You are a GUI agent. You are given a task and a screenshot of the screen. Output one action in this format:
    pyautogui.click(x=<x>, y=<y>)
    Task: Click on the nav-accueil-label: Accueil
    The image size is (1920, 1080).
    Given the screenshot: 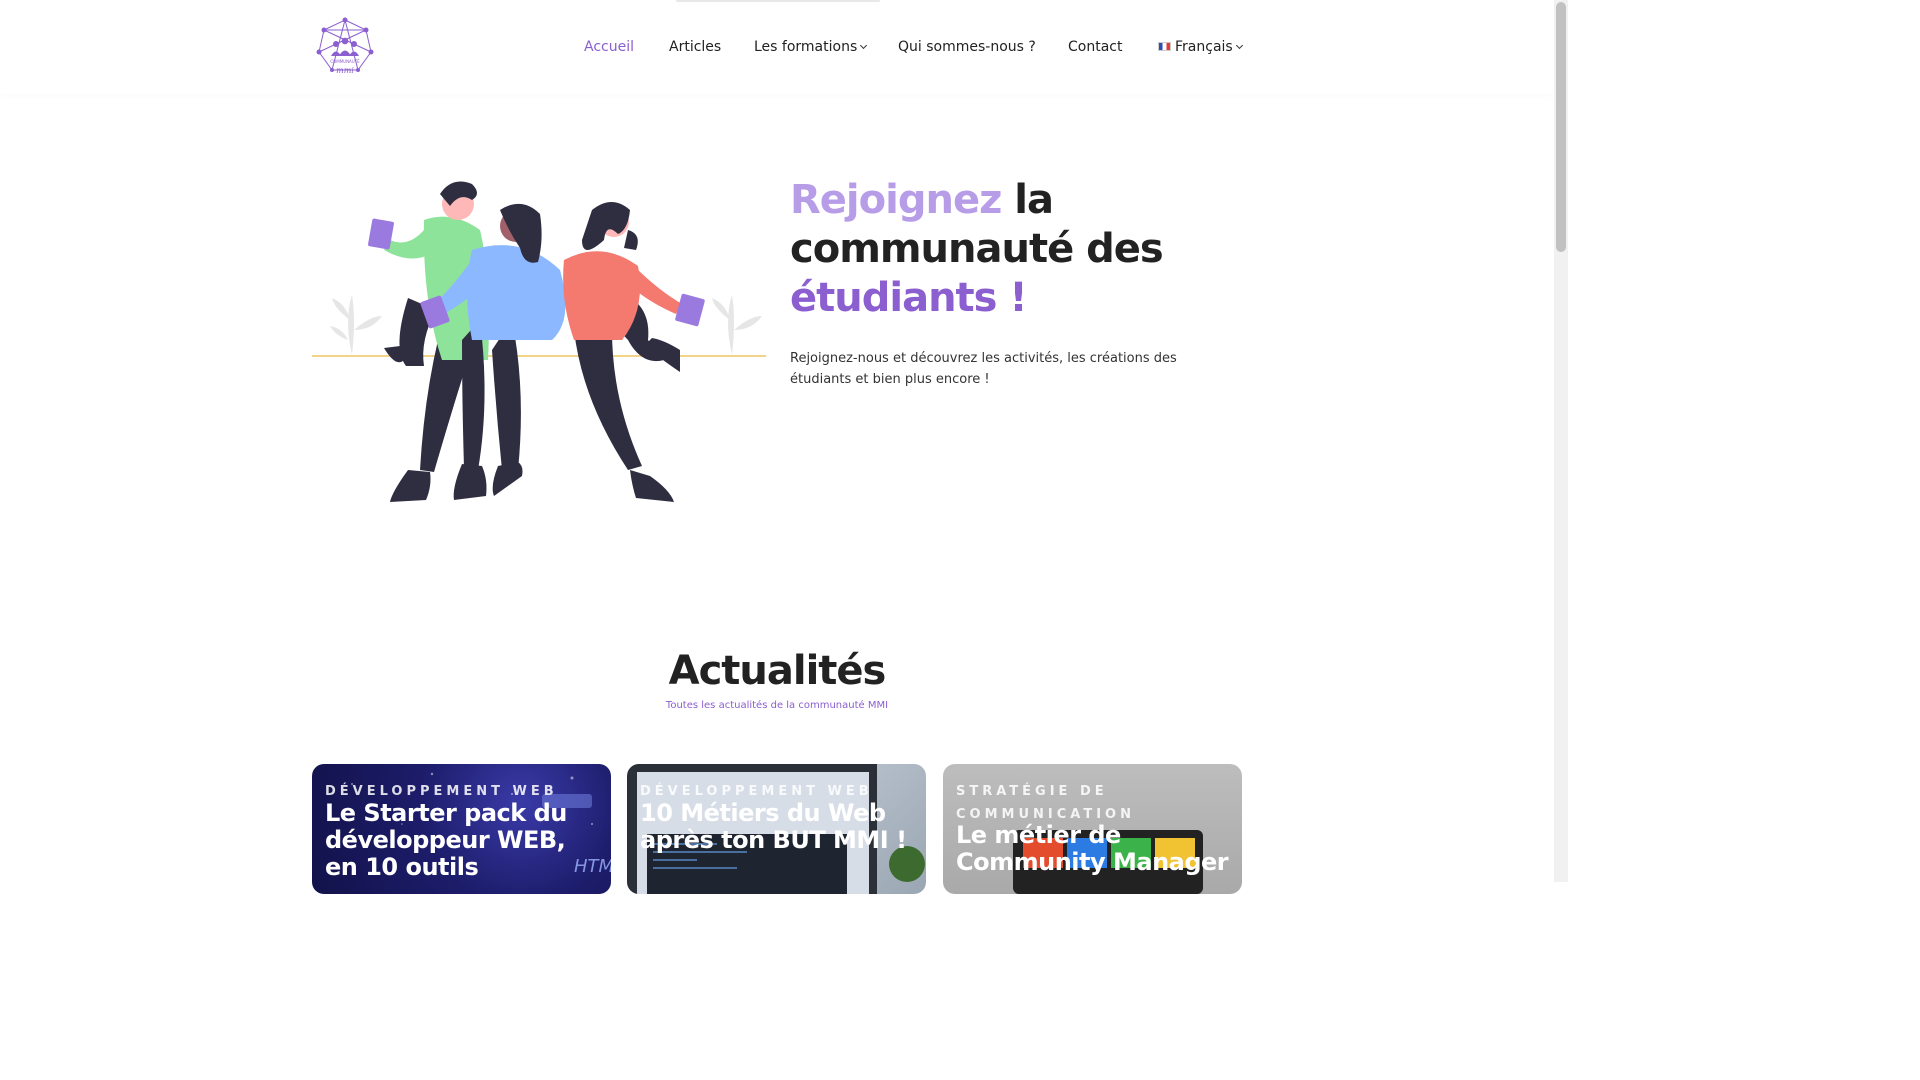 What is the action you would take?
    pyautogui.click(x=609, y=47)
    